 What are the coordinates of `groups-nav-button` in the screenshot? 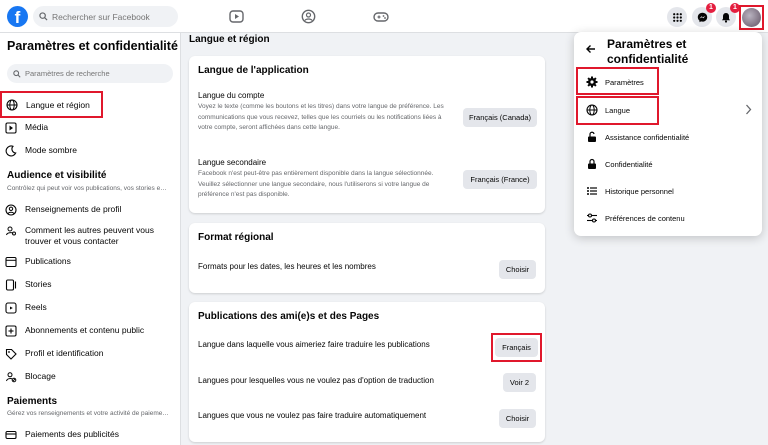 It's located at (308, 16).